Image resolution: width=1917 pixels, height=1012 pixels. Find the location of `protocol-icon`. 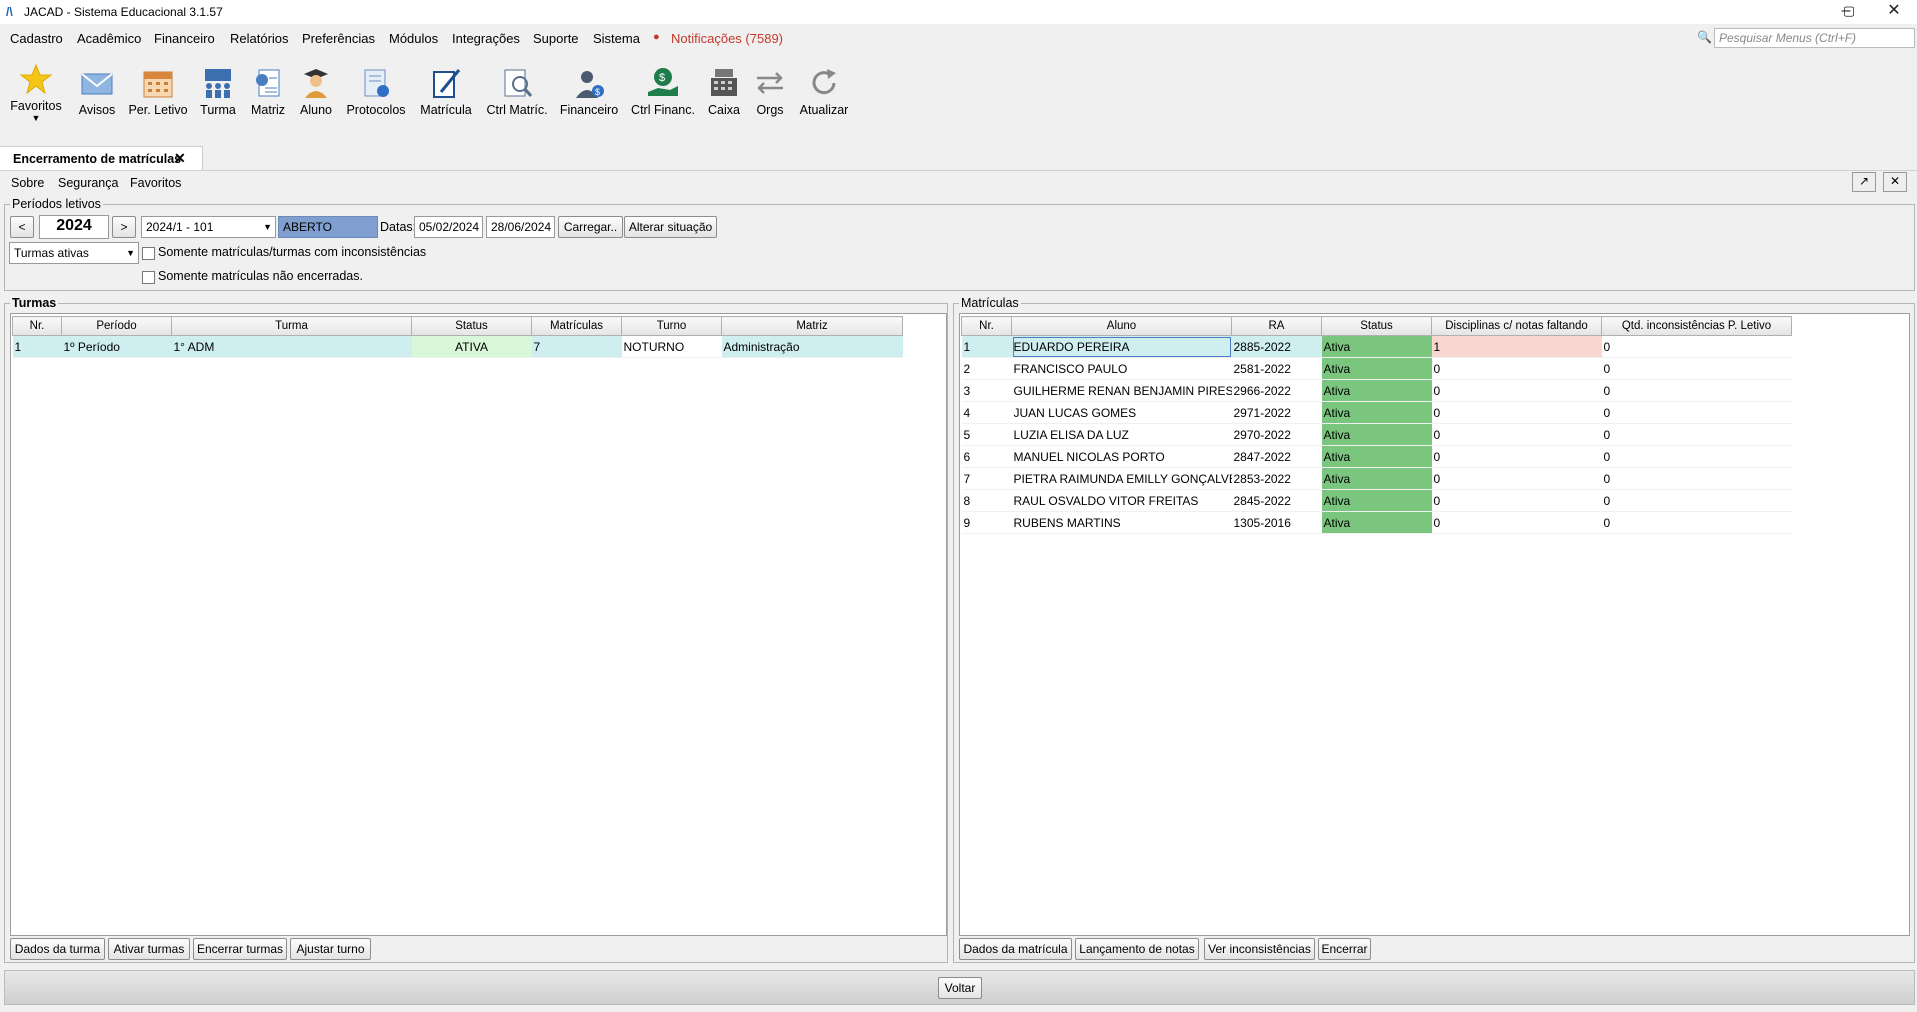

protocol-icon is located at coordinates (376, 83).